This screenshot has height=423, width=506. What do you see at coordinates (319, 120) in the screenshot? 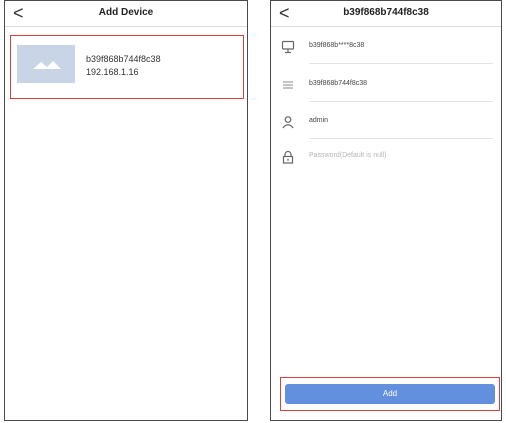
I see `username-value: admin` at bounding box center [319, 120].